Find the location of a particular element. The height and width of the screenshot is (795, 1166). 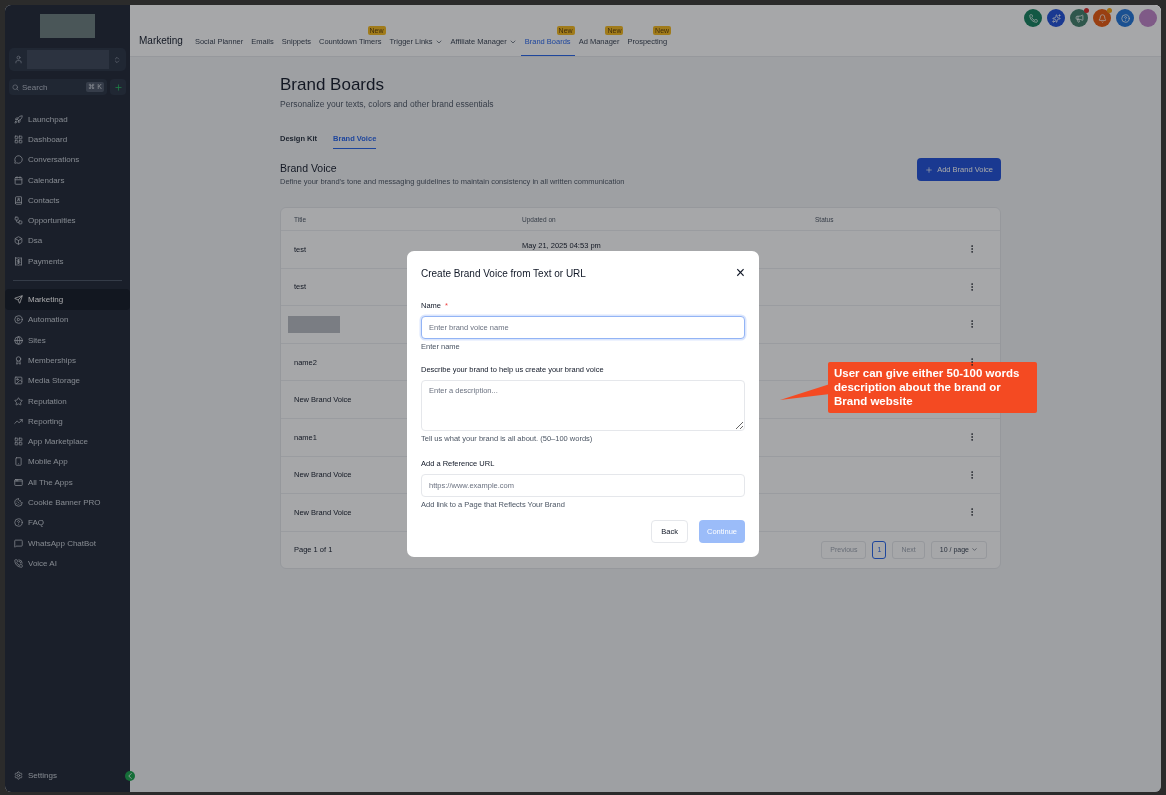

sidebar-item: Payments is located at coordinates (67, 261).